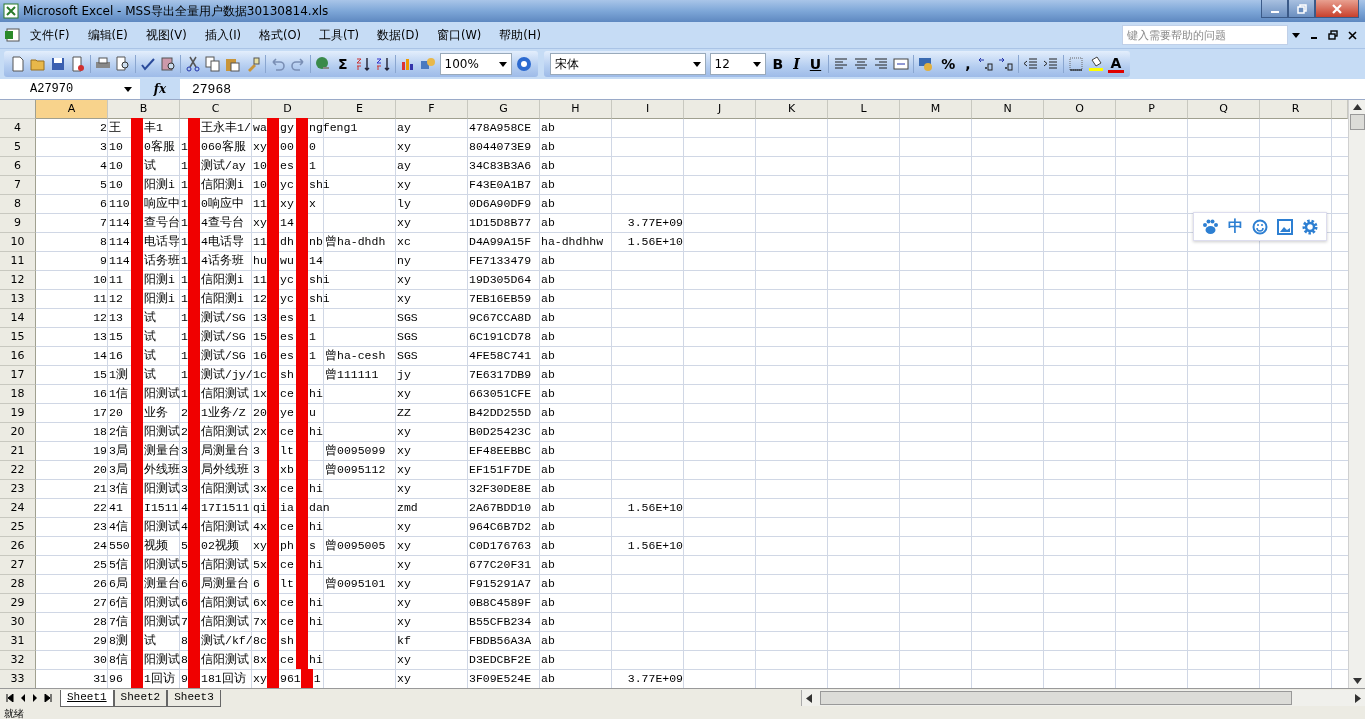  Describe the element at coordinates (194, 698) in the screenshot. I see `sheet-tab: Sheet3` at that location.